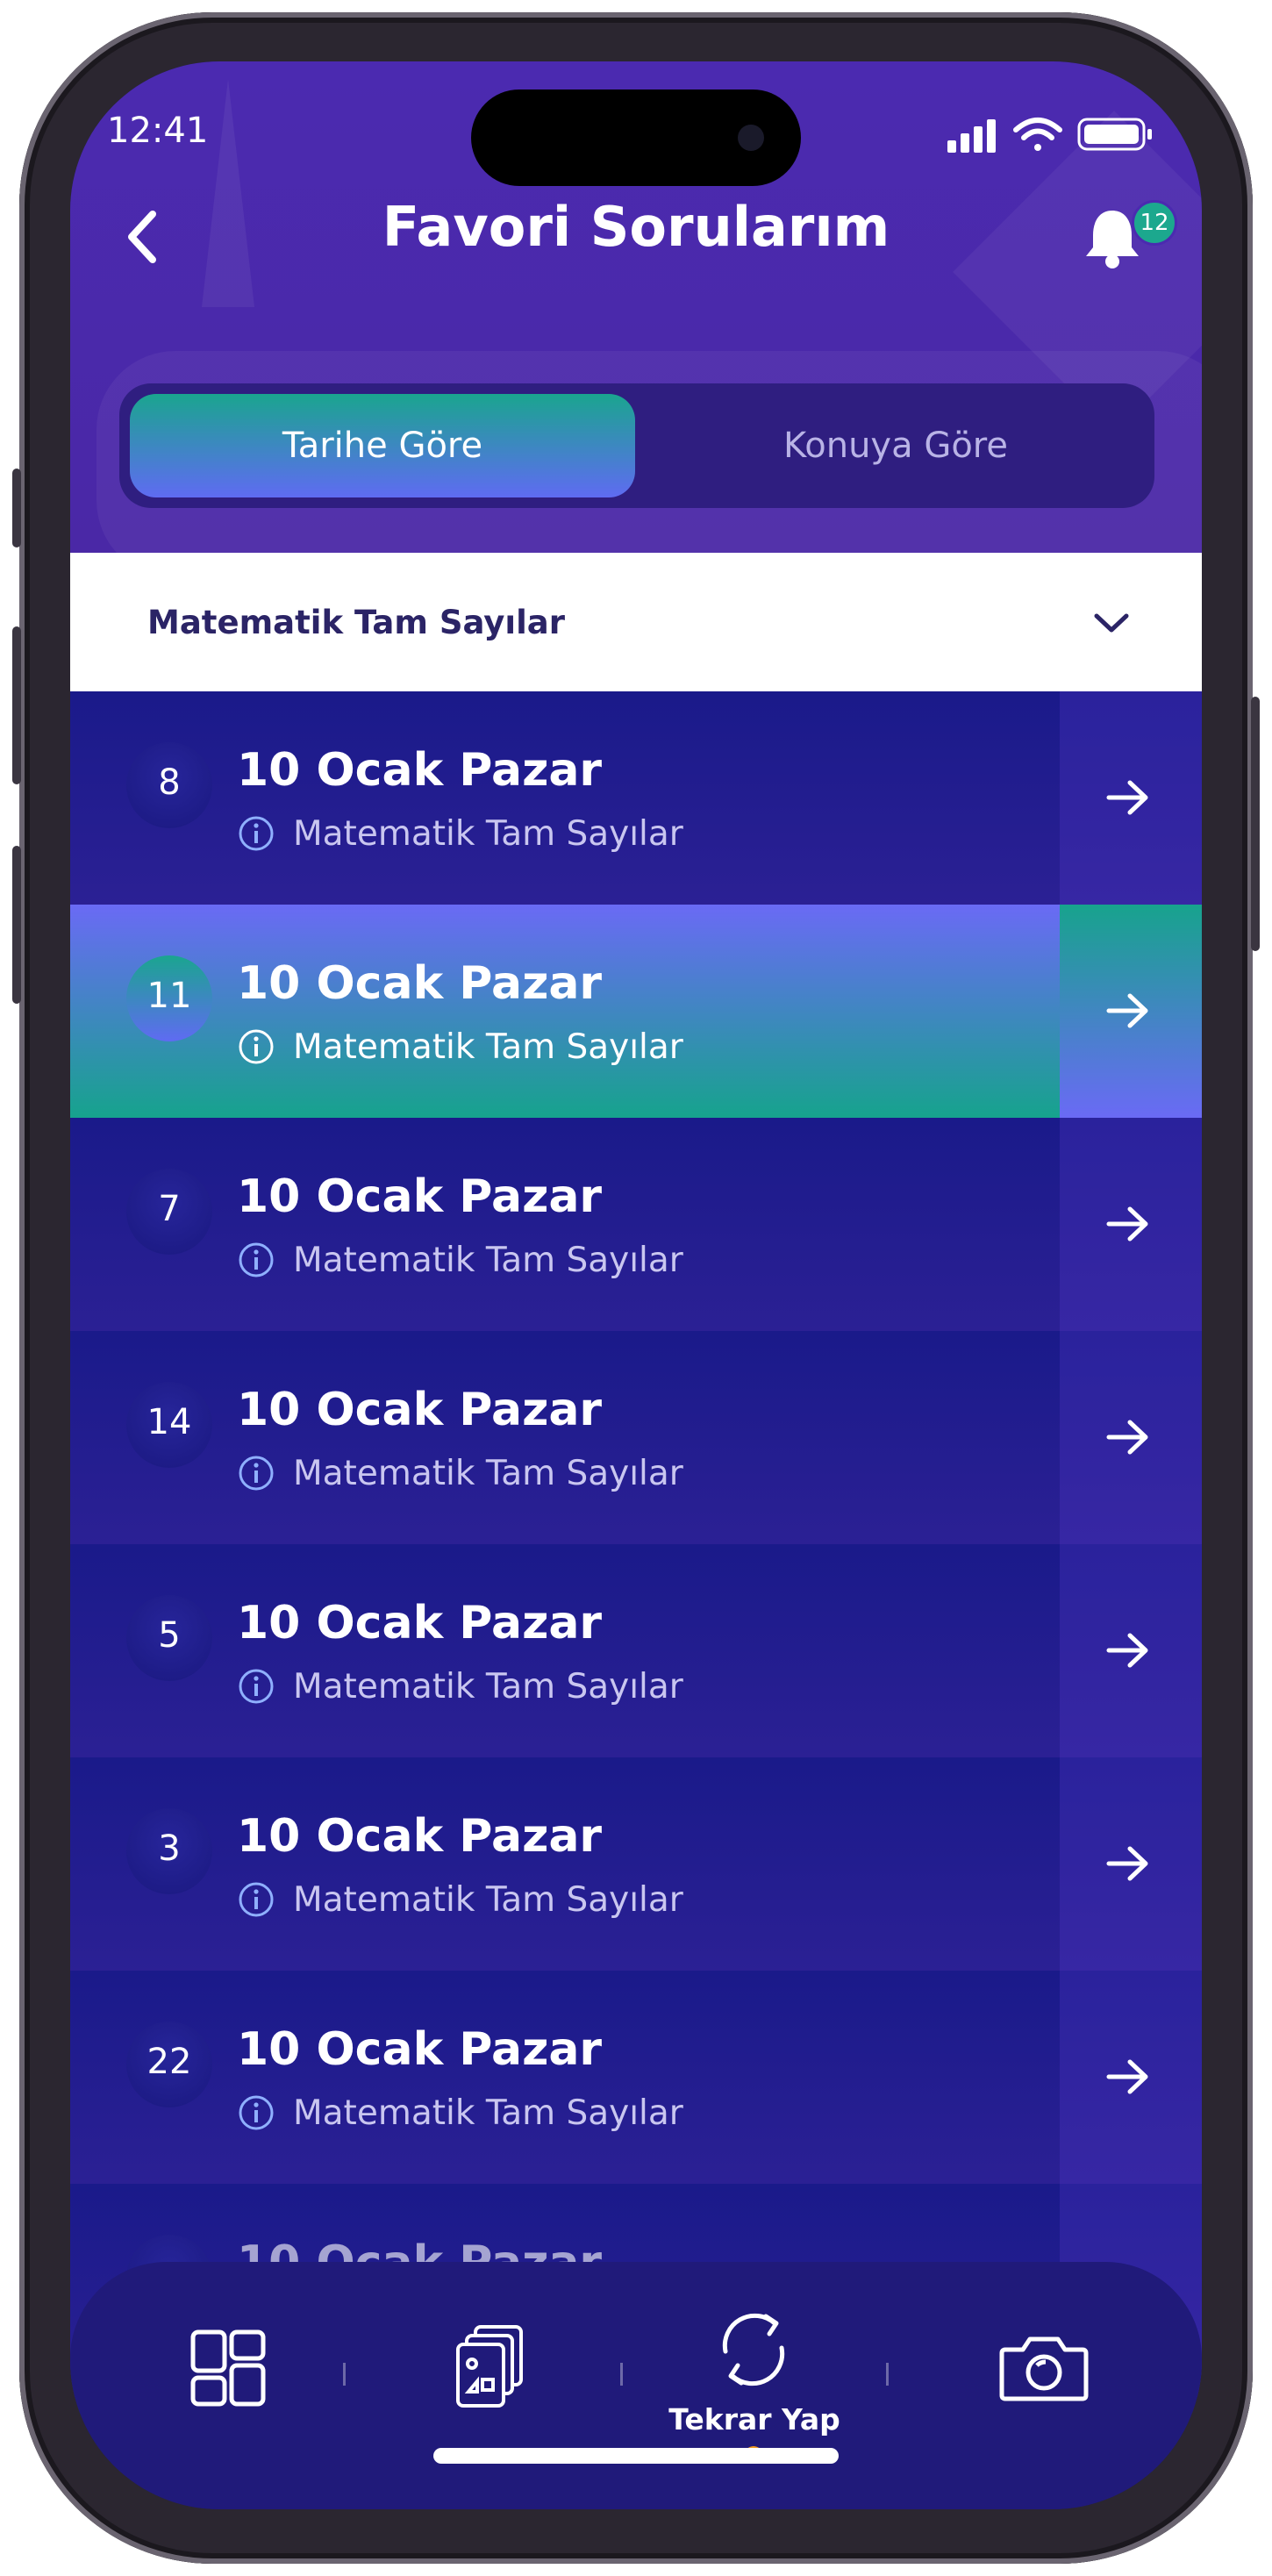 The height and width of the screenshot is (2576, 1272). What do you see at coordinates (16, 925) in the screenshot?
I see `volume-down-button` at bounding box center [16, 925].